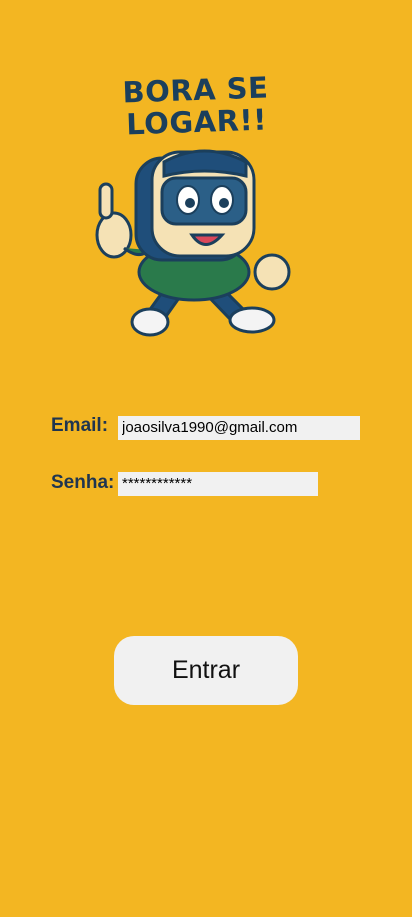 The height and width of the screenshot is (917, 412). I want to click on logo-title: BORA SE LOGAR!!, so click(201, 106).